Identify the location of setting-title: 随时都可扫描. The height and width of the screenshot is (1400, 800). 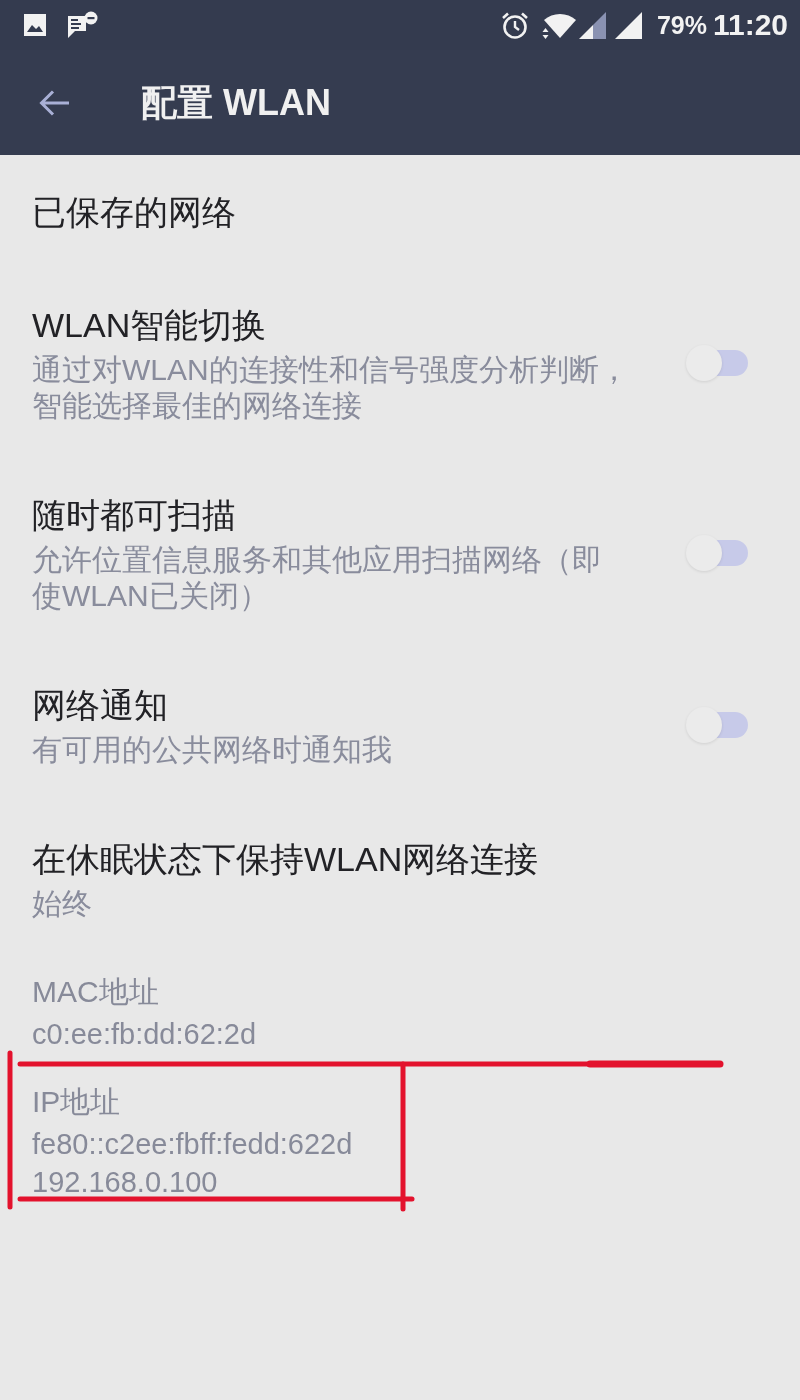
(134, 515).